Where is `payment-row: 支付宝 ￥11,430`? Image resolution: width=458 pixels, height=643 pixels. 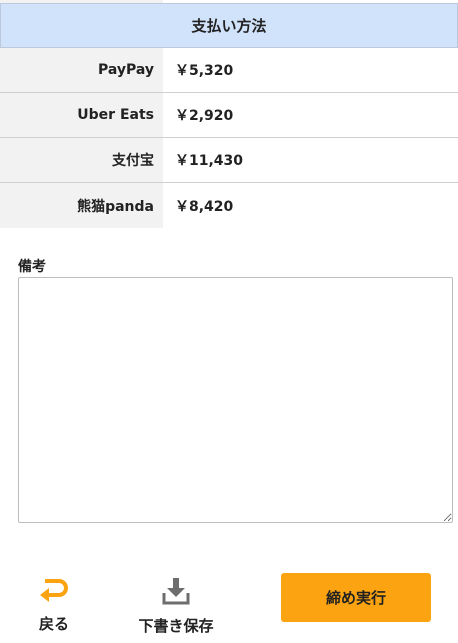 payment-row: 支付宝 ￥11,430 is located at coordinates (229, 160).